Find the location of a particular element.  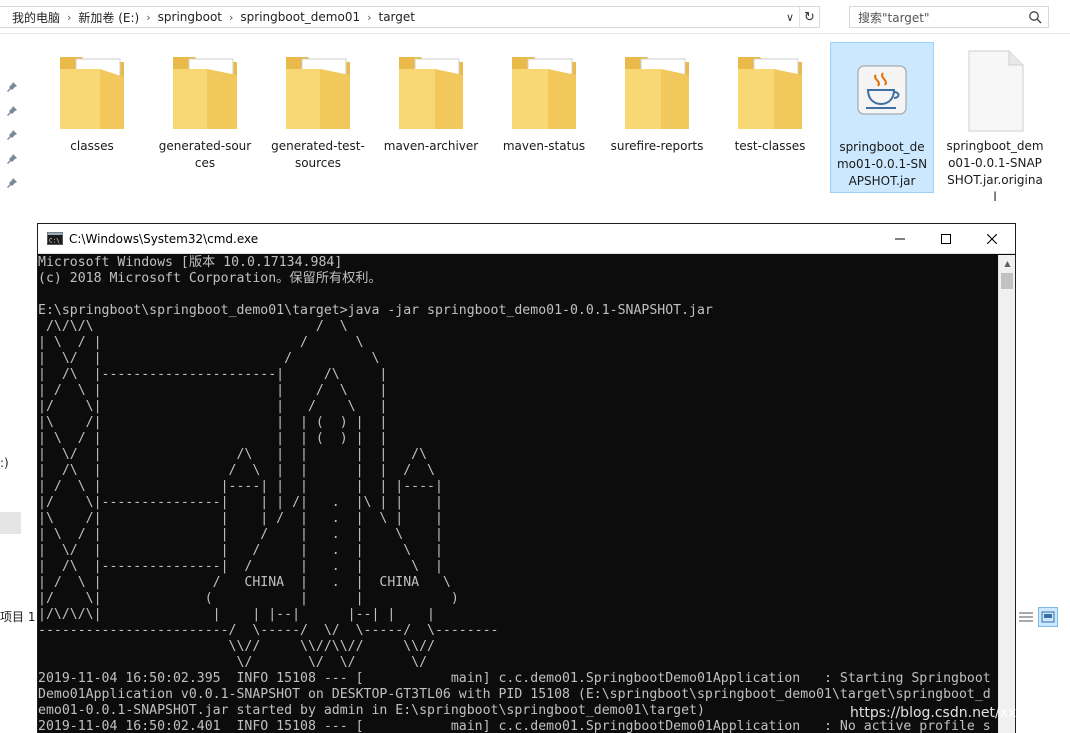

file-name: generated-test-sources is located at coordinates (318, 154).